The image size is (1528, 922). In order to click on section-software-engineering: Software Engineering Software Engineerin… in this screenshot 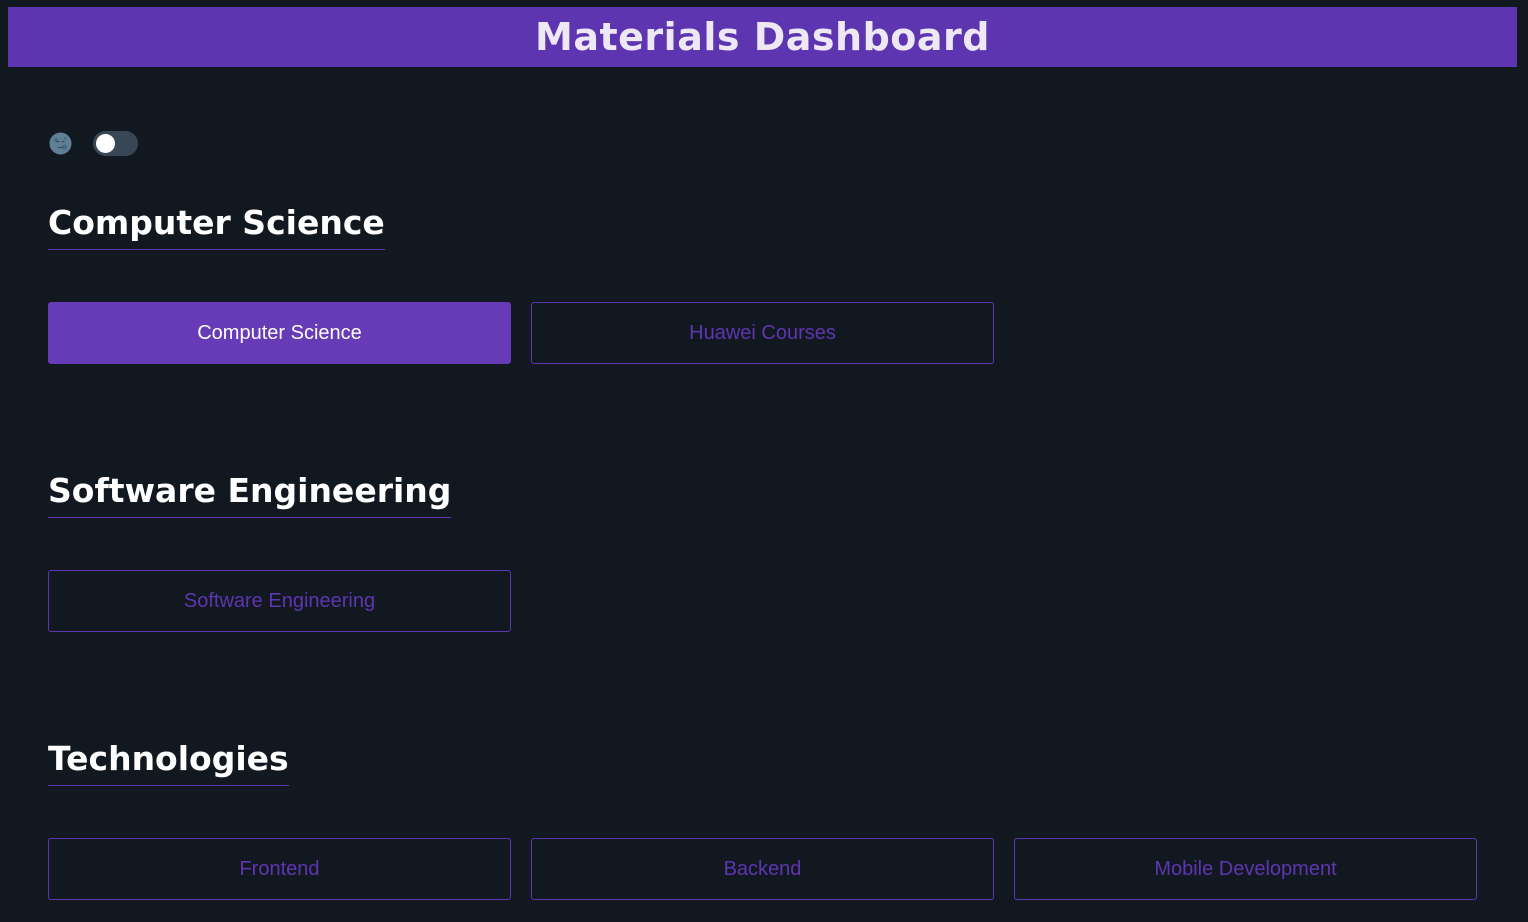, I will do `click(279, 551)`.